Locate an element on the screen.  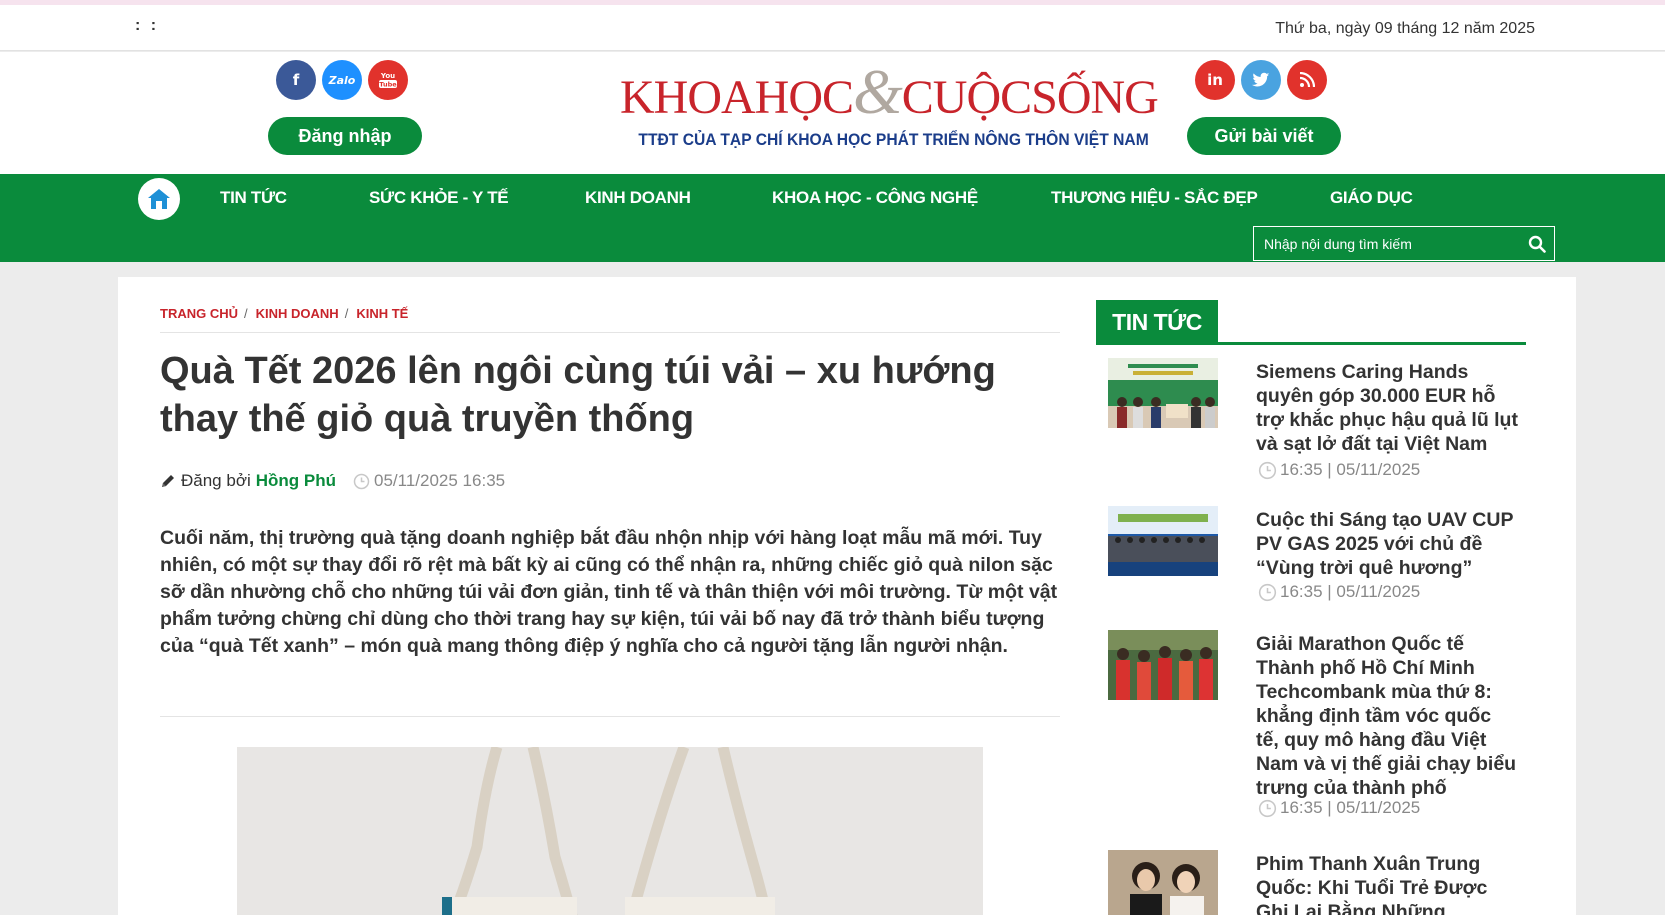
search-icon is located at coordinates (1537, 243).